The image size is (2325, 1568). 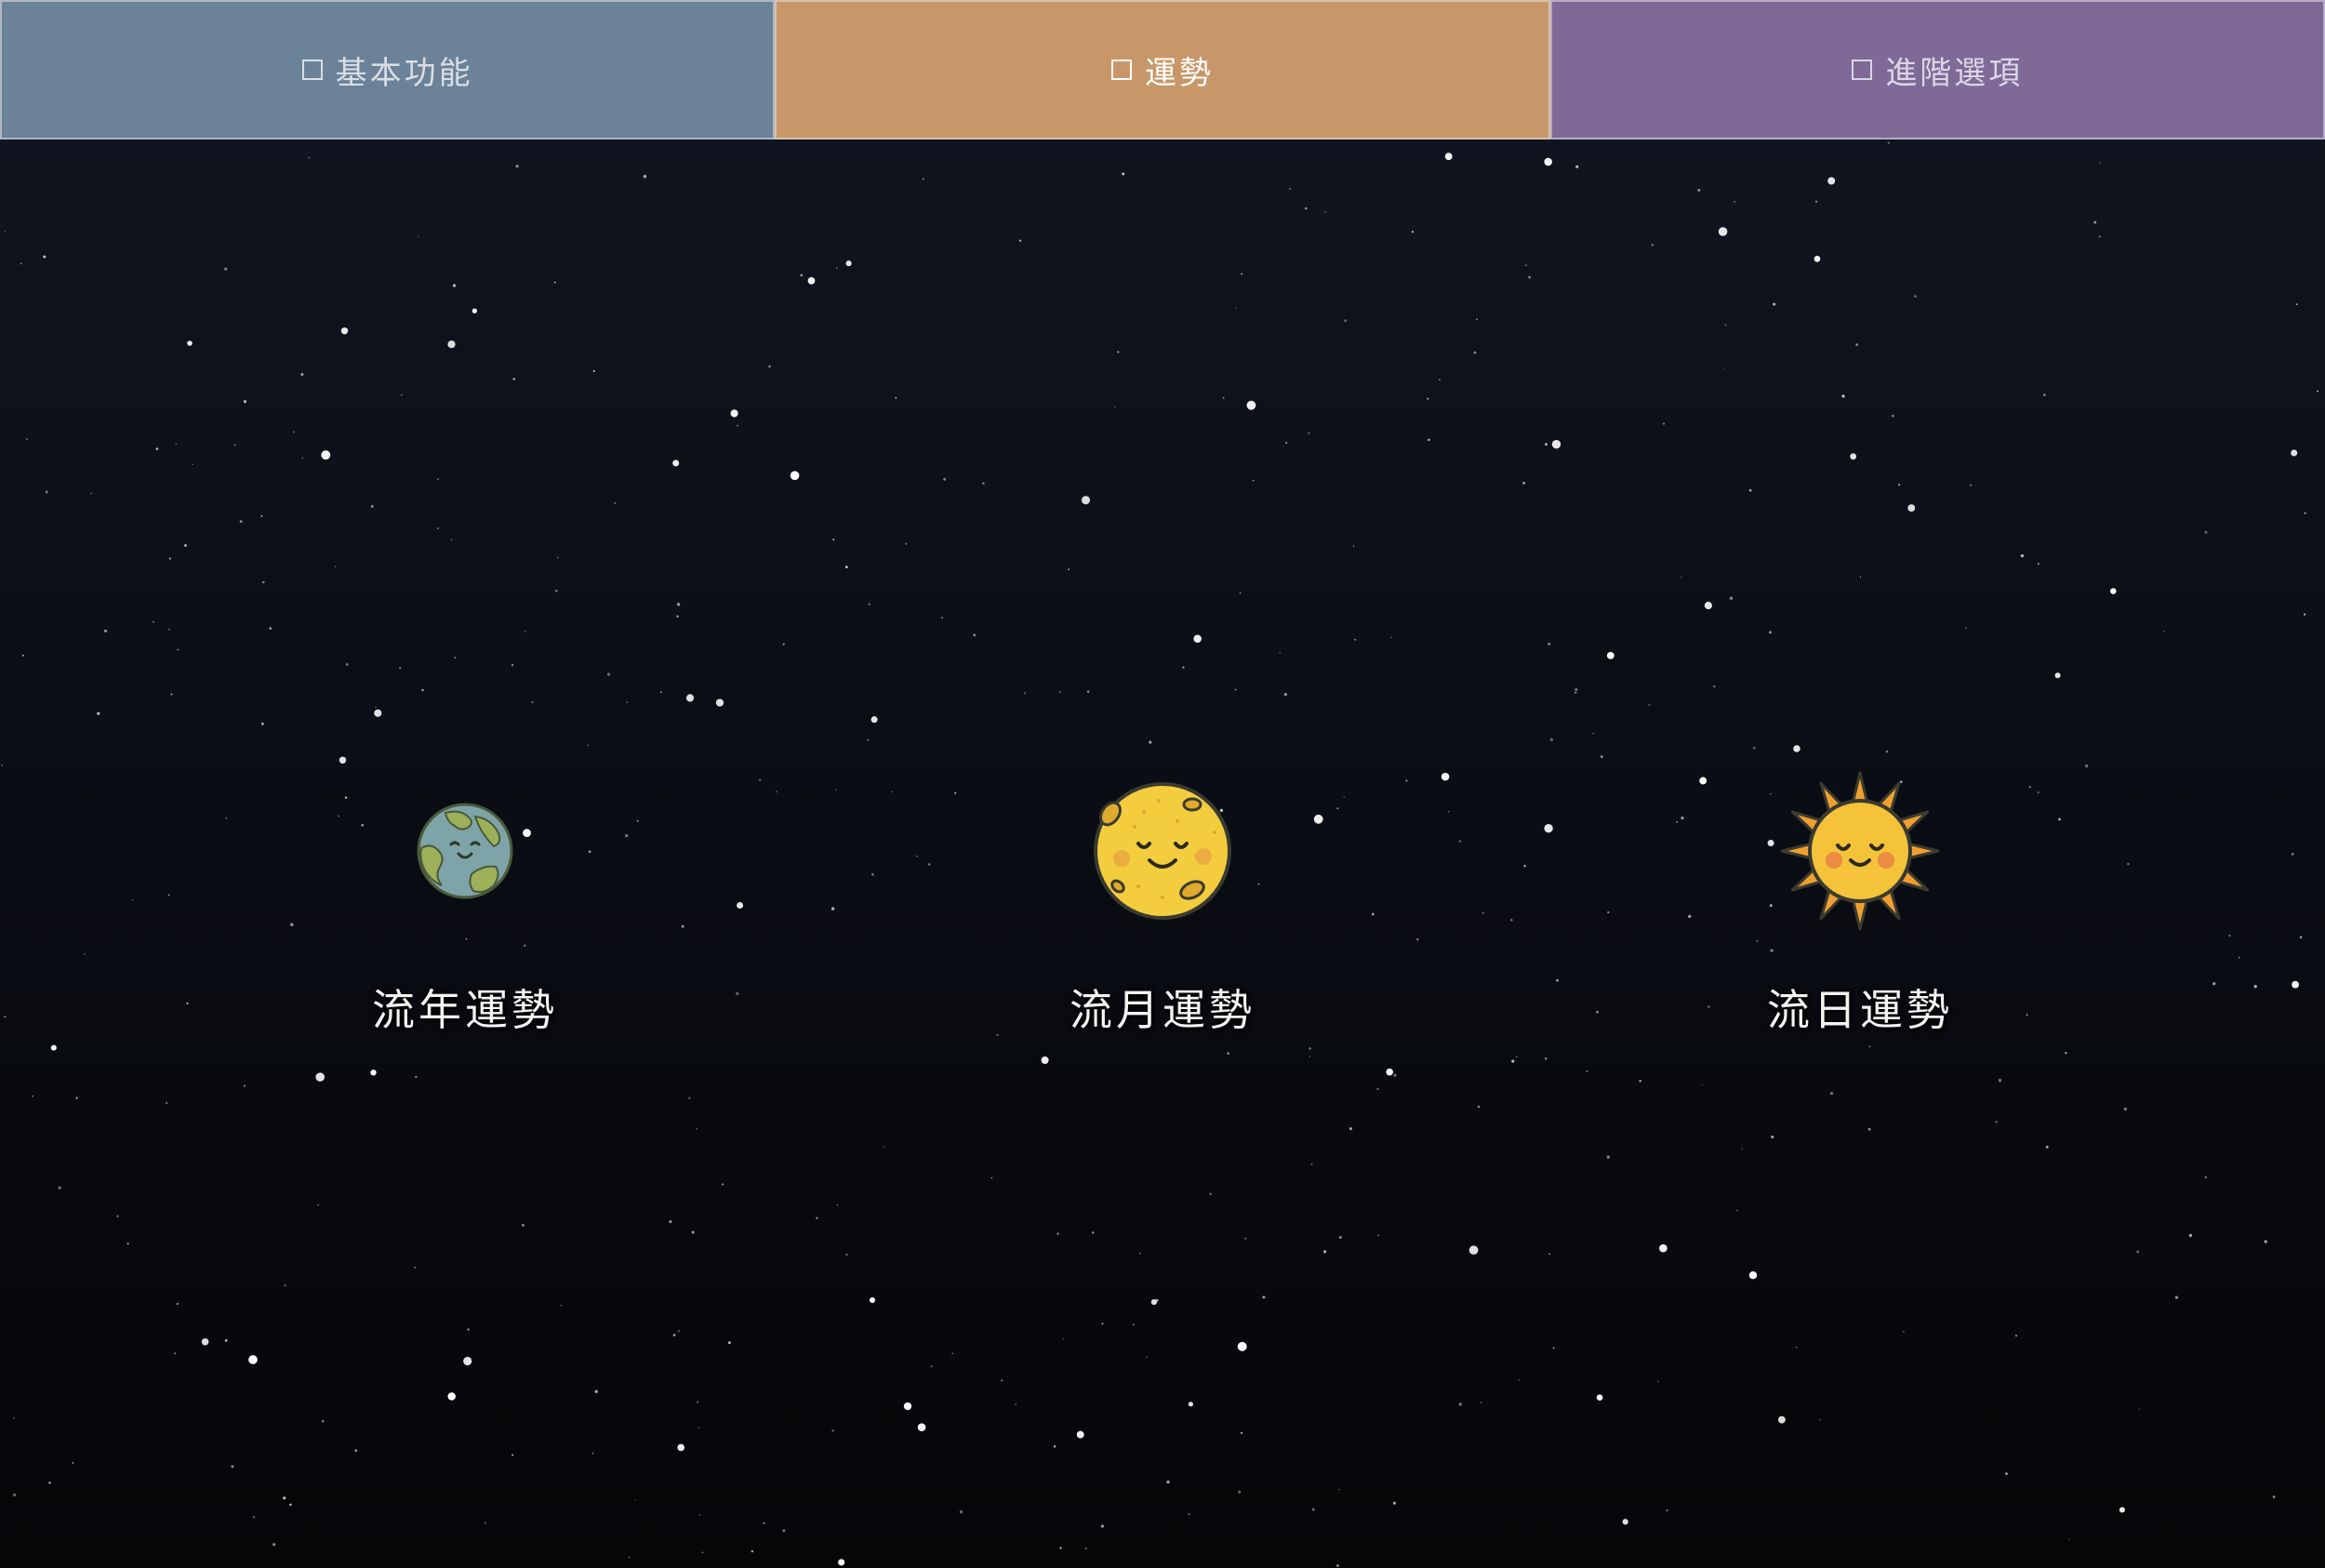 I want to click on daily-fortune-button: 流日運勢, so click(x=1860, y=902).